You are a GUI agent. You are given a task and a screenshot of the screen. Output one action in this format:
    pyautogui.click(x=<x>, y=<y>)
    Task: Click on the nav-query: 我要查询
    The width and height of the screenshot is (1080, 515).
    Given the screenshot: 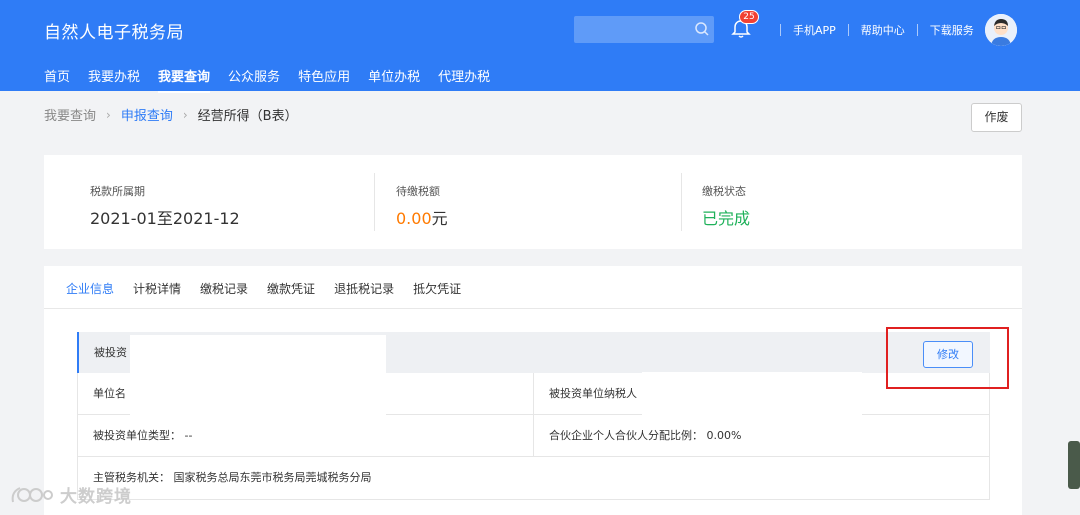 What is the action you would take?
    pyautogui.click(x=184, y=79)
    